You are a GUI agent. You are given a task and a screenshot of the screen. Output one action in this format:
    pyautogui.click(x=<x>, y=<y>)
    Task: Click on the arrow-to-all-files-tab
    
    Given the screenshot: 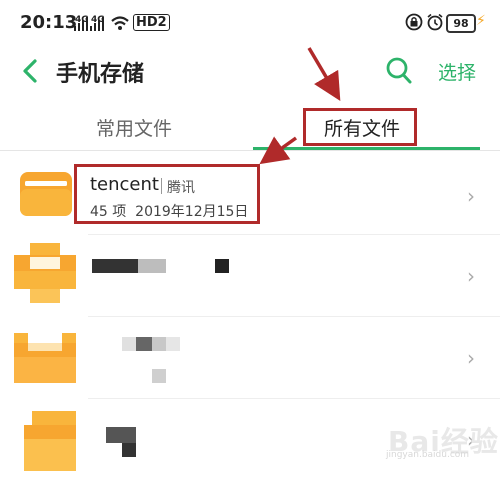 What is the action you would take?
    pyautogui.click(x=324, y=74)
    